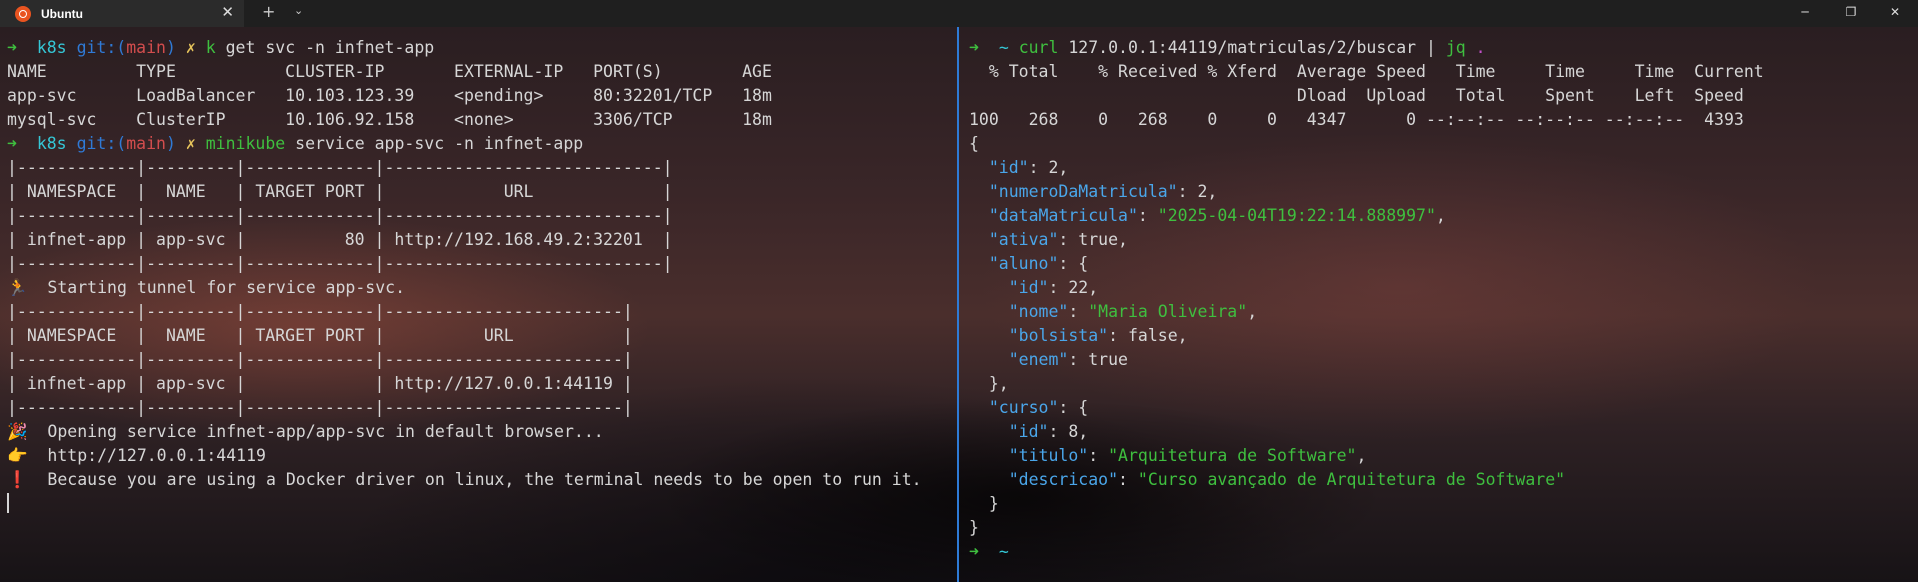 This screenshot has width=1918, height=582. I want to click on text-cursor, so click(8, 503).